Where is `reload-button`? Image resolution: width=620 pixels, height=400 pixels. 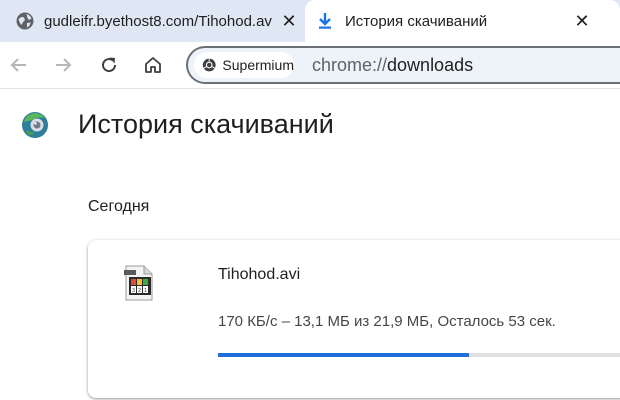 reload-button is located at coordinates (109, 65).